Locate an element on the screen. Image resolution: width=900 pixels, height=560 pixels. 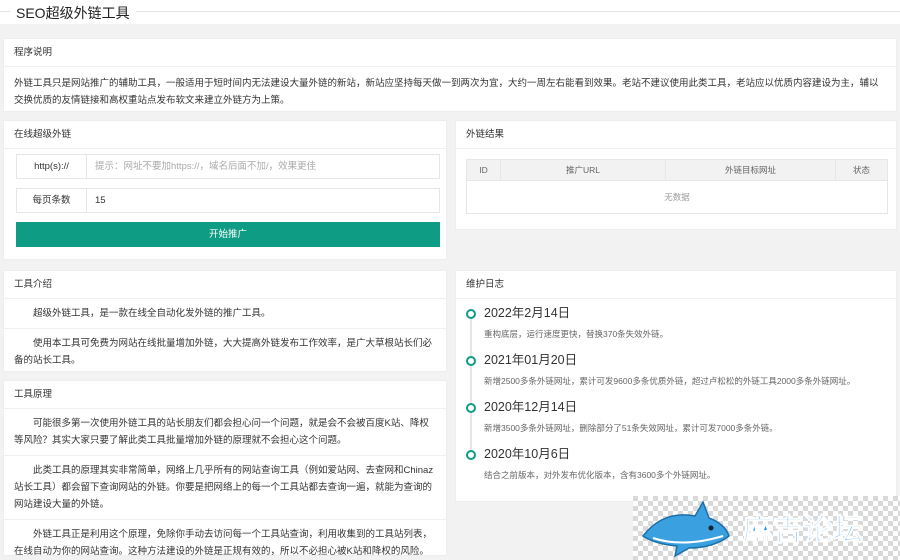
results-table: ID 推广URL 外链目标网址 状态 无数据 is located at coordinates (677, 186).